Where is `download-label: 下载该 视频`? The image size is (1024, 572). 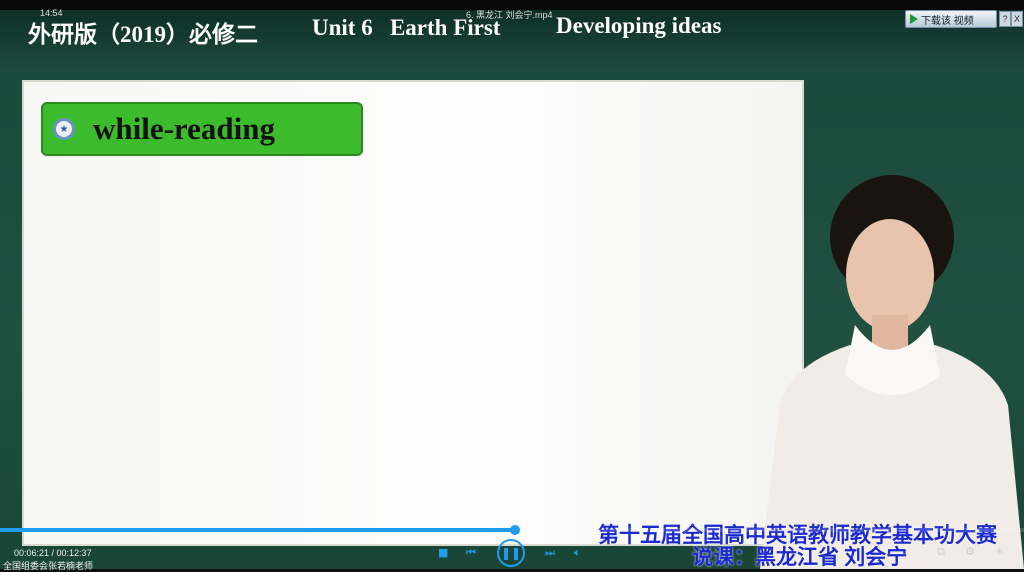
download-label: 下载该 视频 is located at coordinates (947, 21).